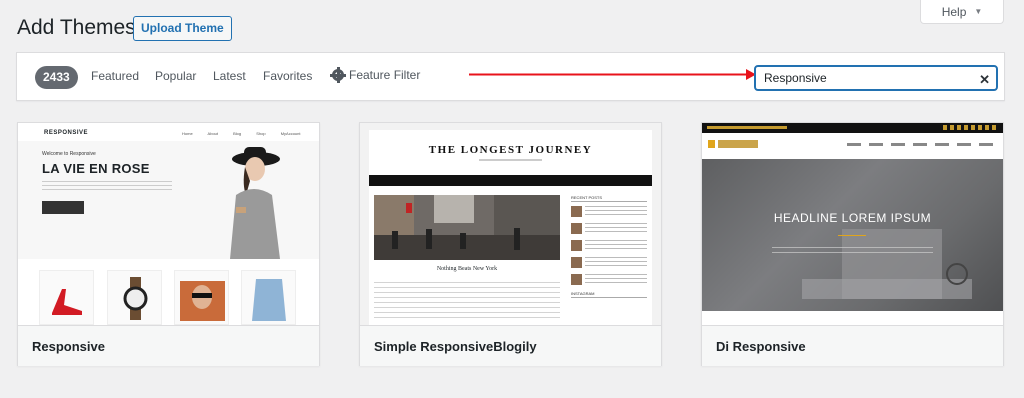 This screenshot has width=1024, height=398. What do you see at coordinates (268, 297) in the screenshot?
I see `product-denim` at bounding box center [268, 297].